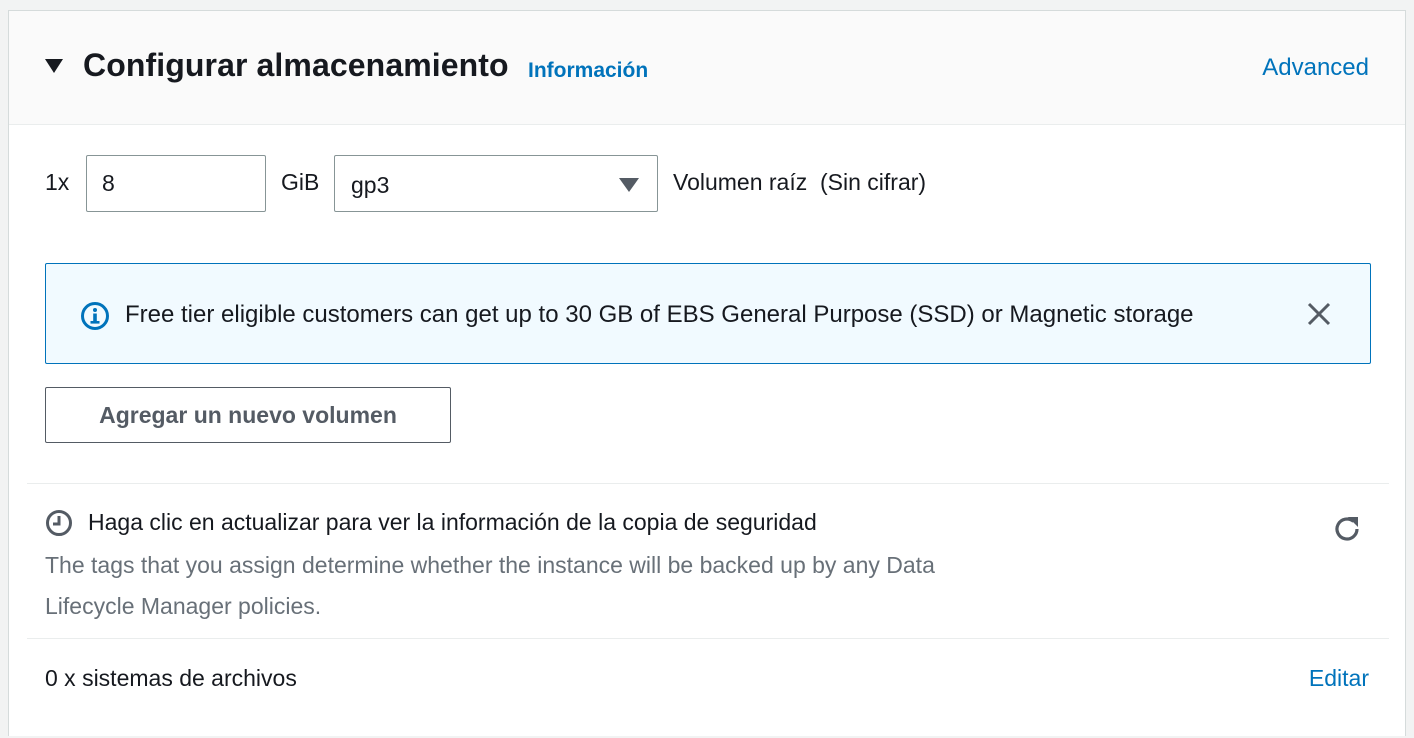 The height and width of the screenshot is (738, 1414). What do you see at coordinates (248, 415) in the screenshot?
I see `add-volume-button: Agregar un nuevo volumen` at bounding box center [248, 415].